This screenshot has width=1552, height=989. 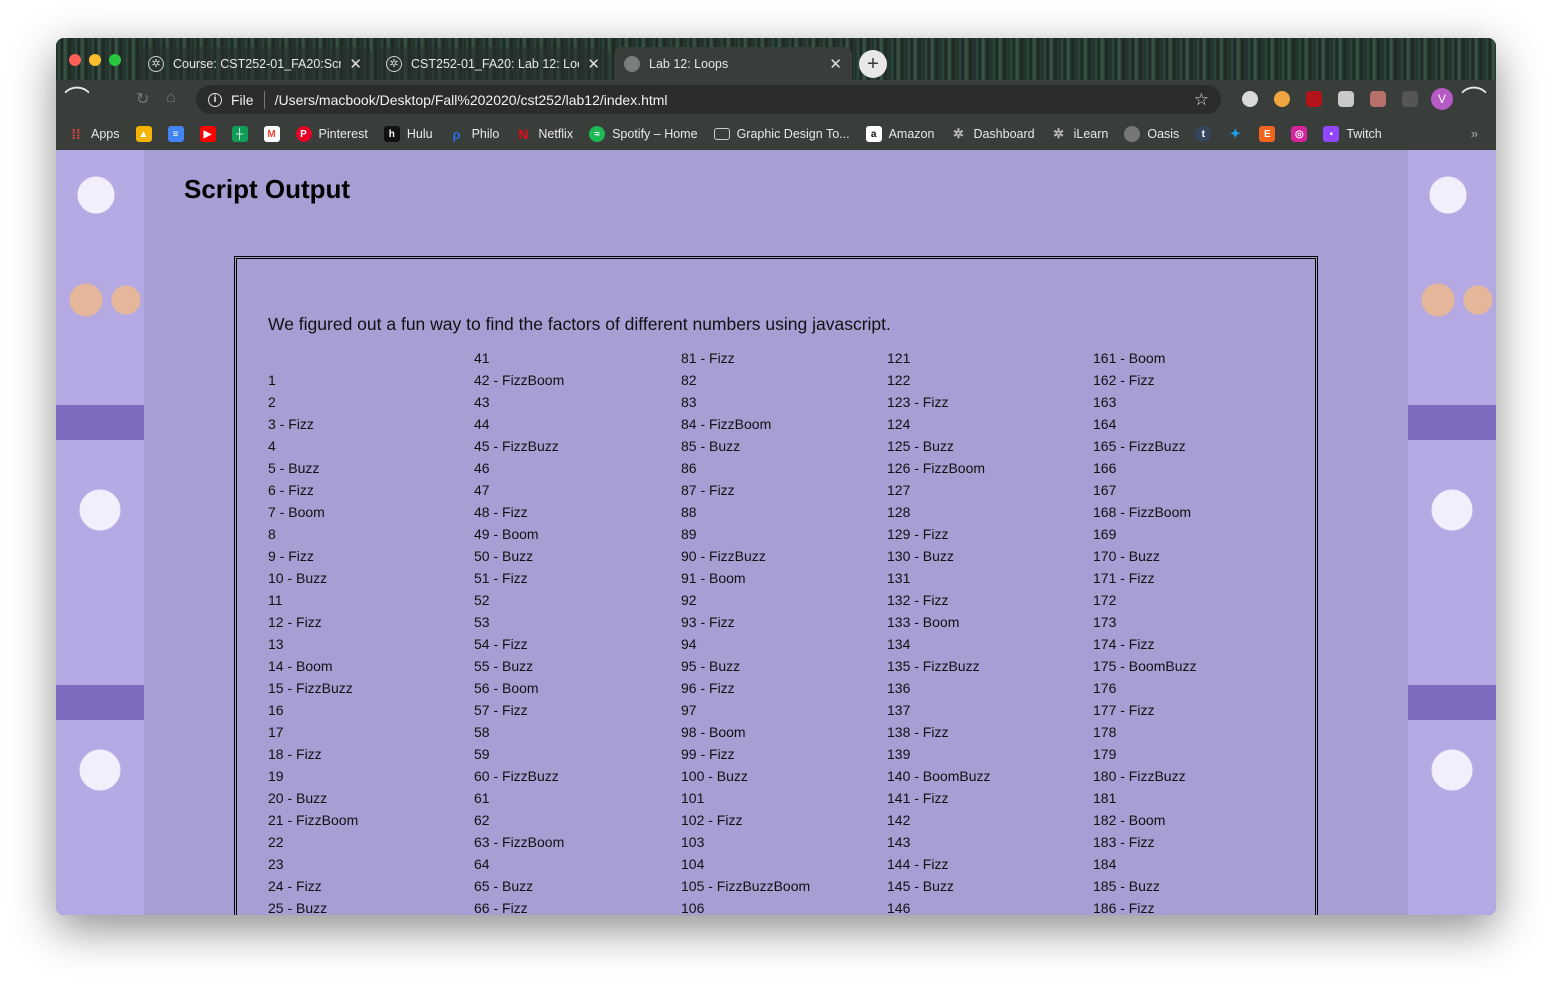 I want to click on info-icon: i, so click(x=215, y=99).